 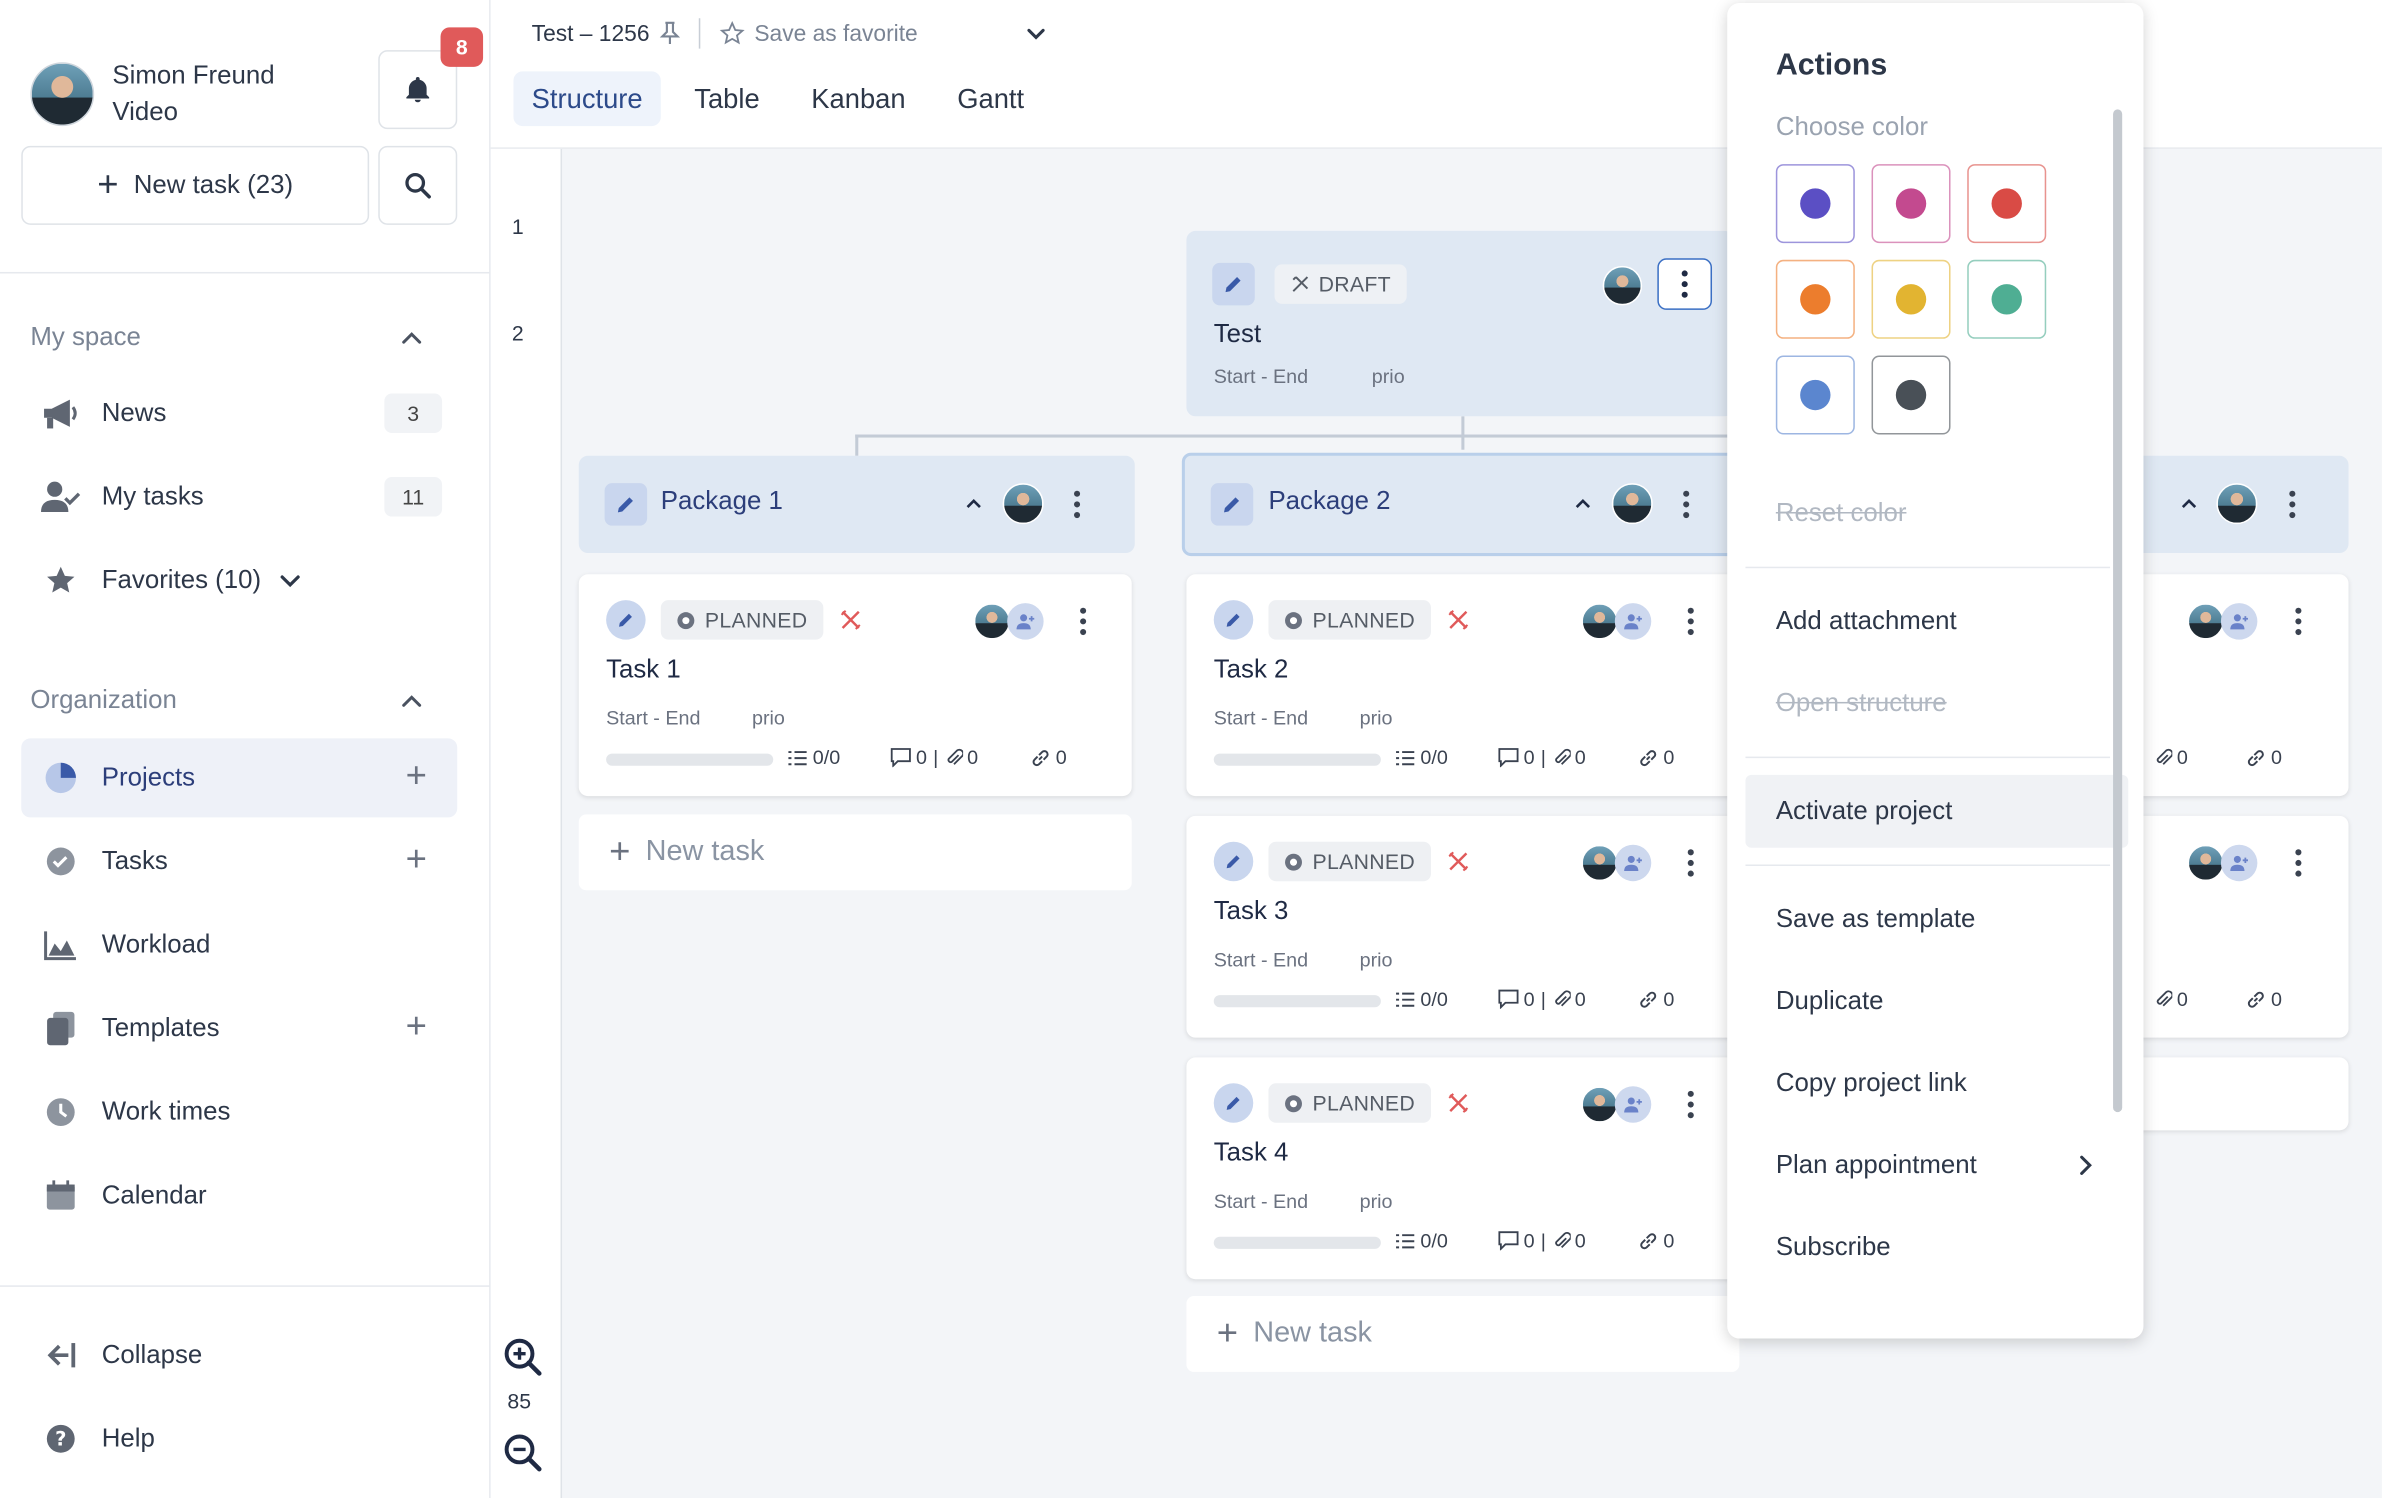 What do you see at coordinates (1685, 284) in the screenshot?
I see `project-menu-button` at bounding box center [1685, 284].